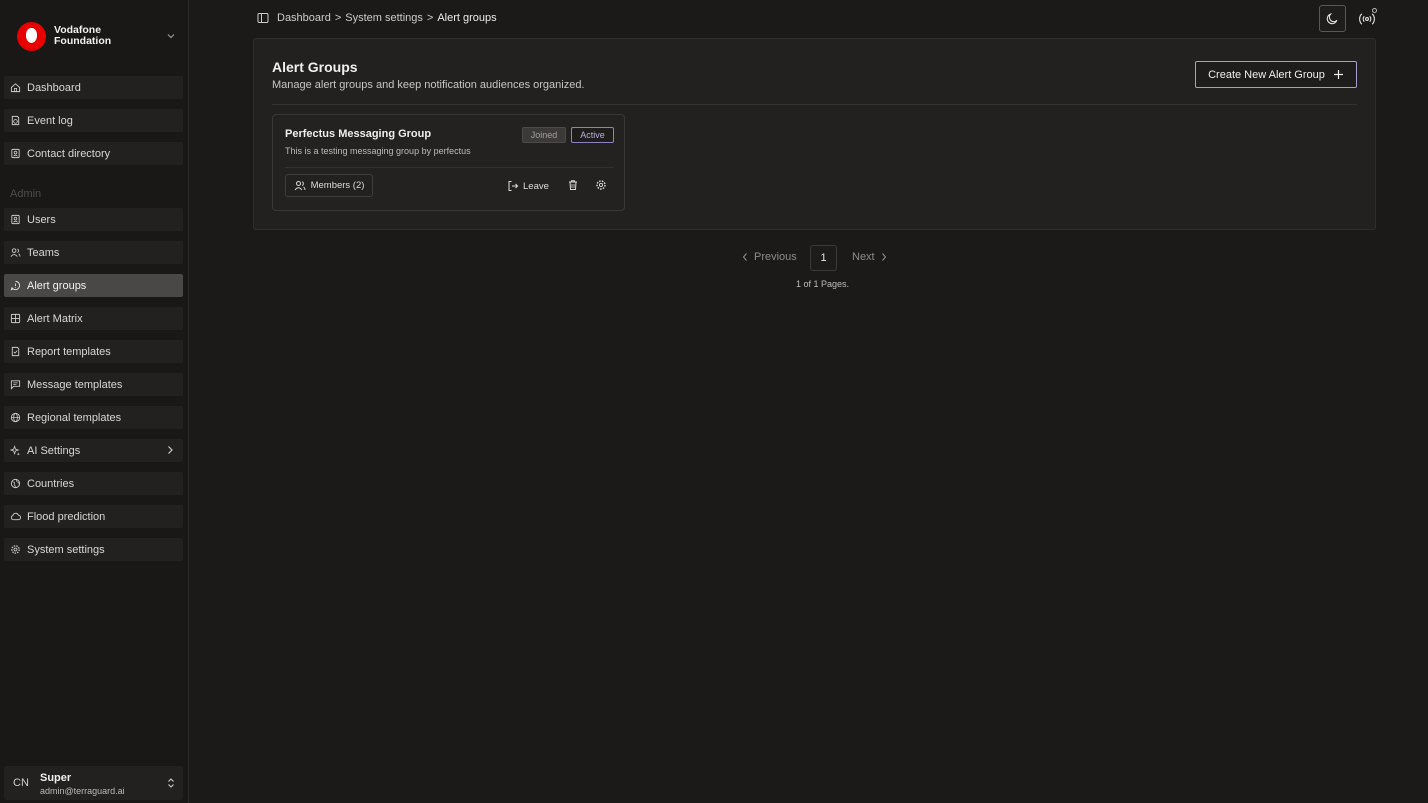 The image size is (1428, 803). I want to click on members-button: Members (2), so click(329, 185).